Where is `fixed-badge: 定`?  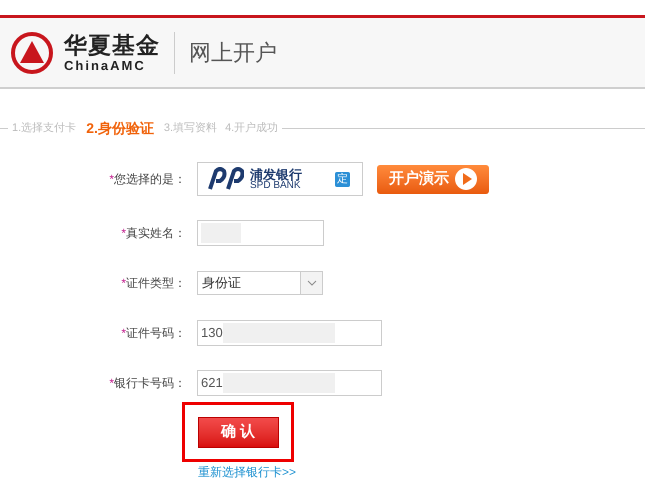 fixed-badge: 定 is located at coordinates (342, 179).